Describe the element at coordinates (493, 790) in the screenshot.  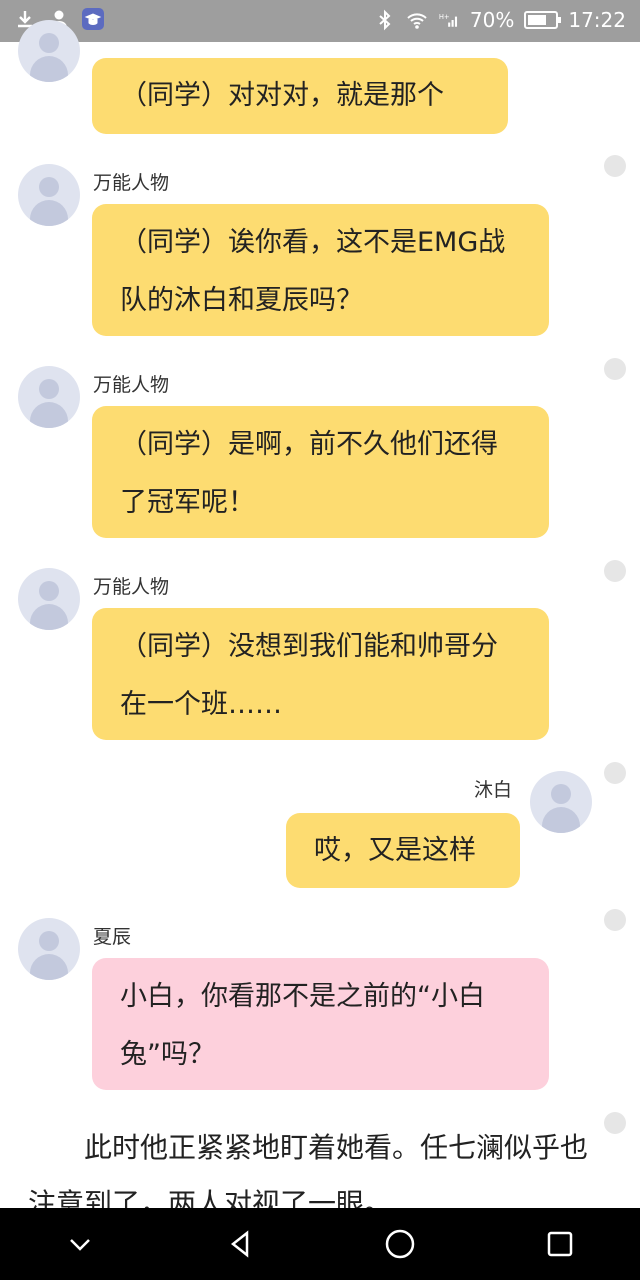
I see `speaker-name: 沐白` at that location.